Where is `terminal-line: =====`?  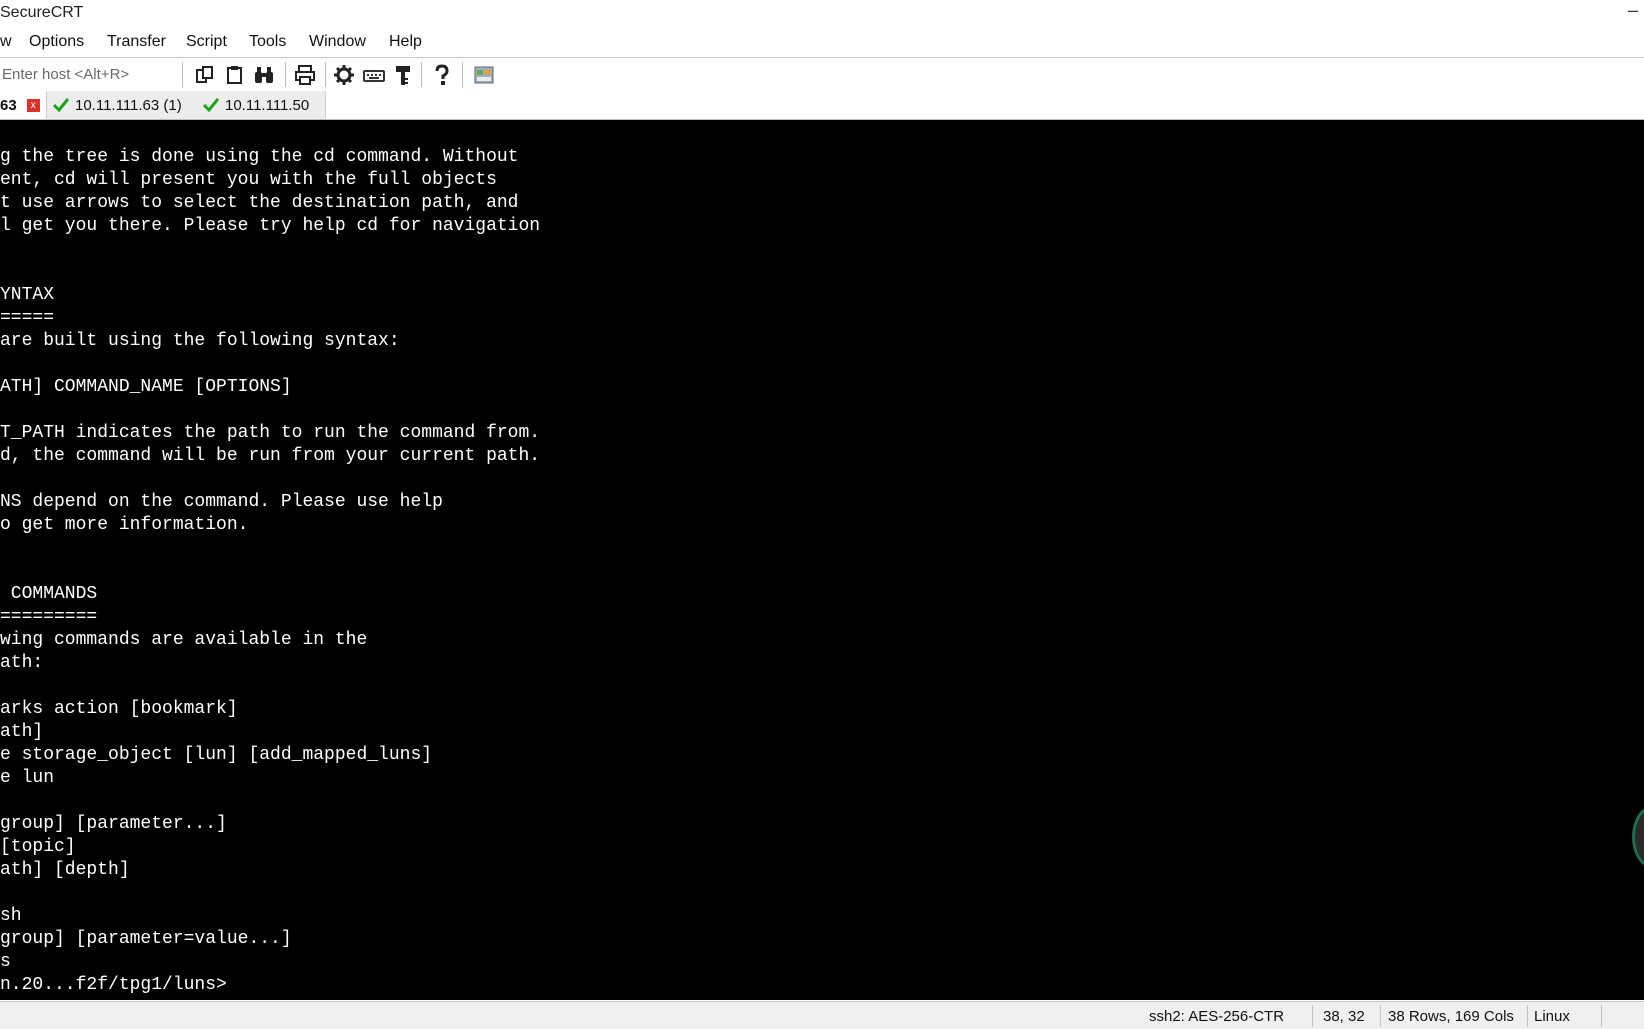
terminal-line: ===== is located at coordinates (27, 318).